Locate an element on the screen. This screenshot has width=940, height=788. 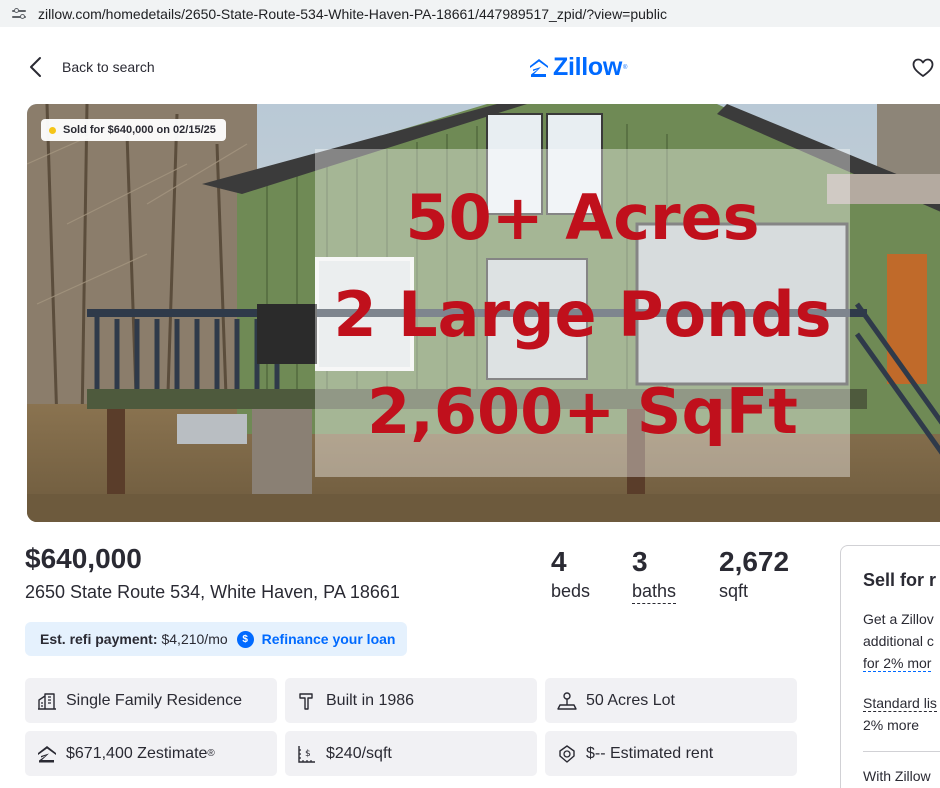
dollar-circle-icon: $ is located at coordinates (245, 639).